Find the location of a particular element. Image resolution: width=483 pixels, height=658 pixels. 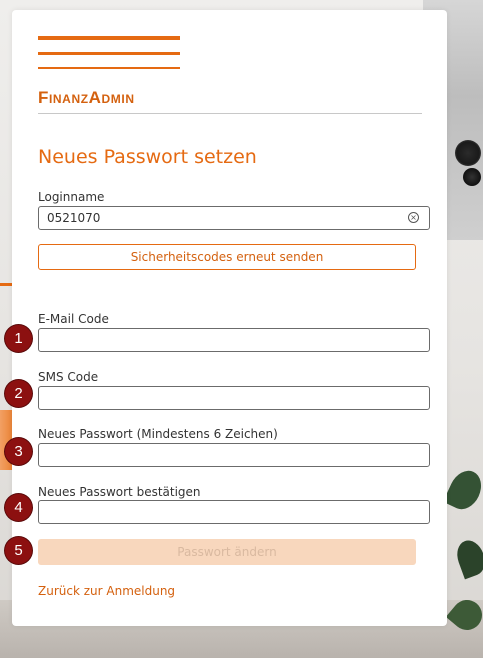

email-code-label: E-Mail Code is located at coordinates (73, 319).